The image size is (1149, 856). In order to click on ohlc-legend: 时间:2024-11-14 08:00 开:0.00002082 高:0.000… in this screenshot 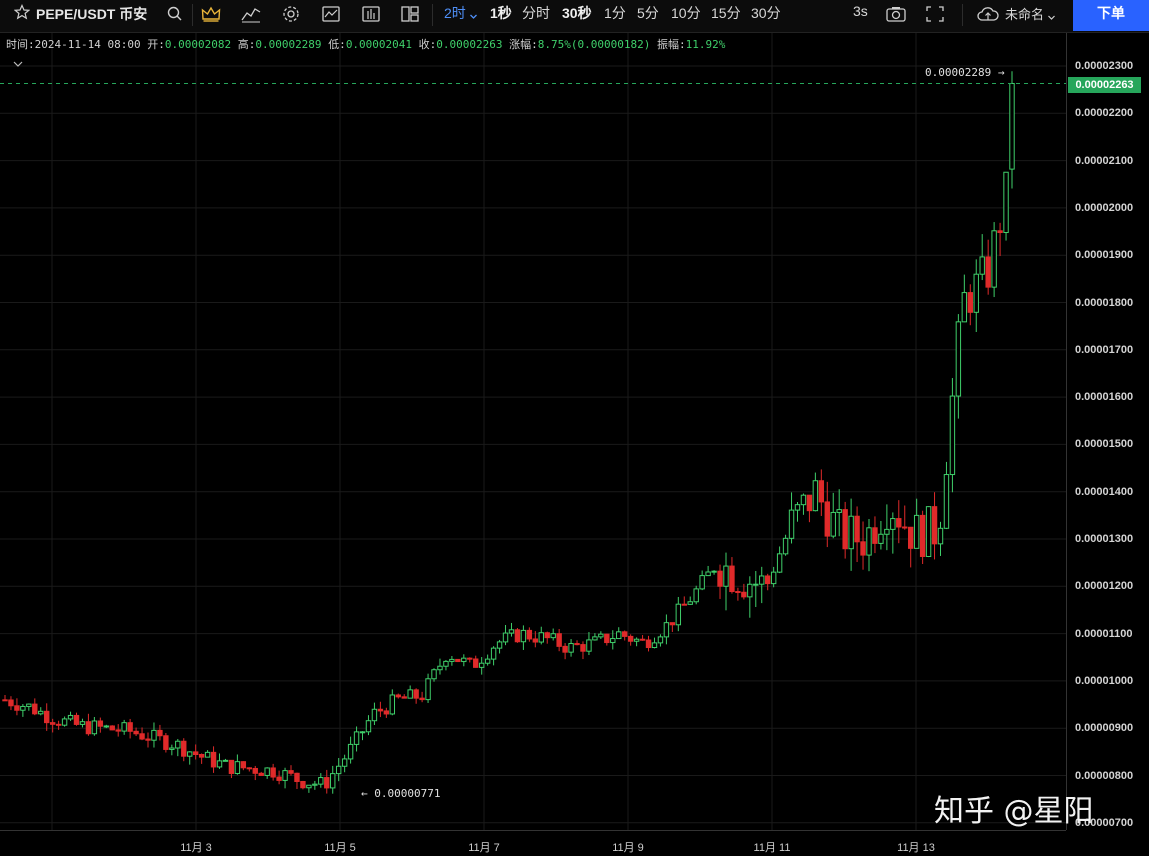, I will do `click(365, 44)`.